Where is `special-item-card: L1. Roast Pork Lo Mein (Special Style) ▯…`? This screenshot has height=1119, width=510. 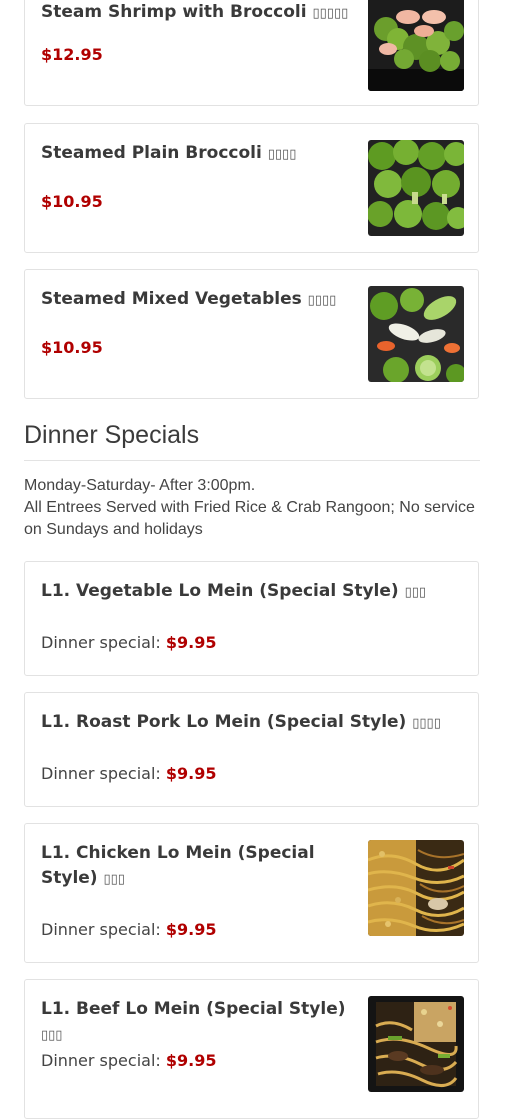
special-item-card: L1. Roast Pork Lo Mein (Special Style) ▯… is located at coordinates (251, 749).